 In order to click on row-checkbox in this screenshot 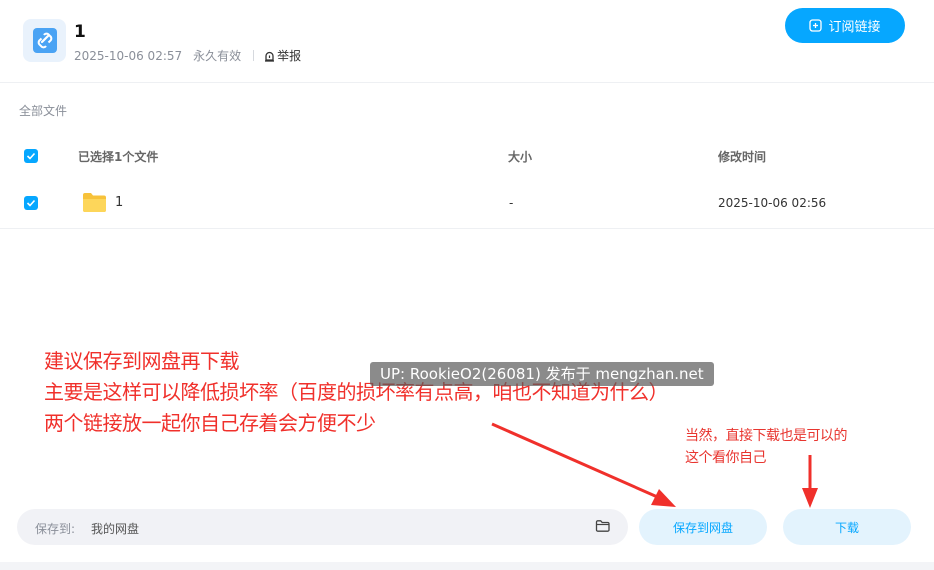, I will do `click(31, 203)`.